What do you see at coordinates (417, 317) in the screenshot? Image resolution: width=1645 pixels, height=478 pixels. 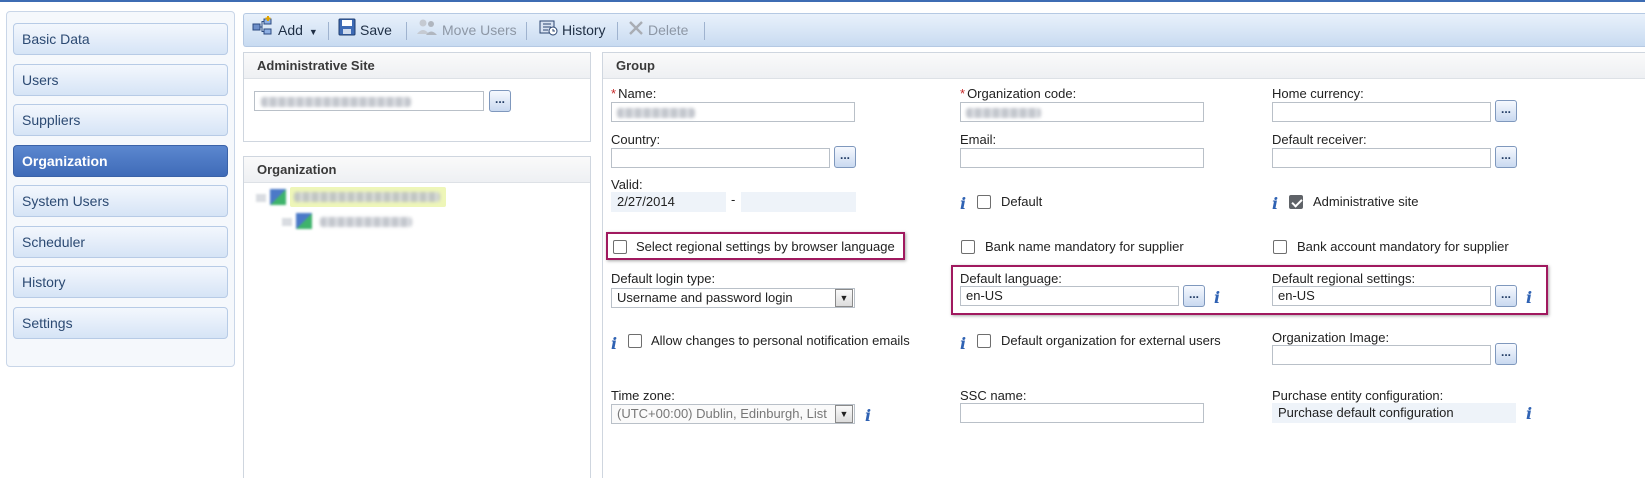 I see `organization-tree-panel: Organization` at bounding box center [417, 317].